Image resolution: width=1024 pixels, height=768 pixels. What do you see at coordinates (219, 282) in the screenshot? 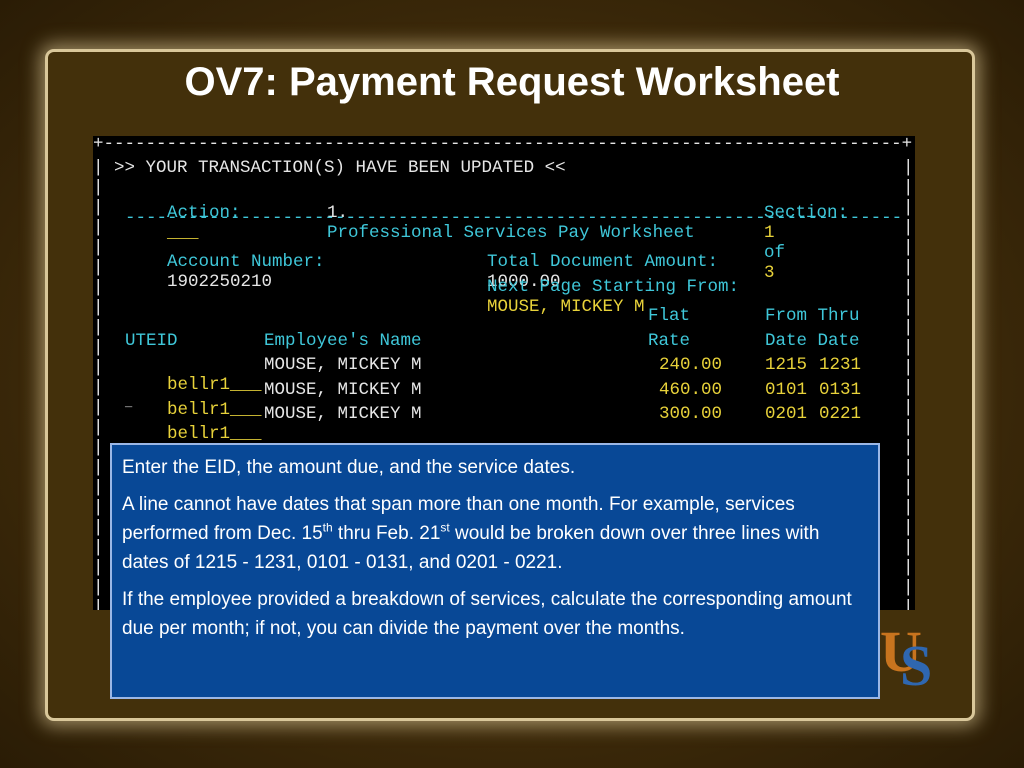
I see `account-number-value: 1902250210` at bounding box center [219, 282].